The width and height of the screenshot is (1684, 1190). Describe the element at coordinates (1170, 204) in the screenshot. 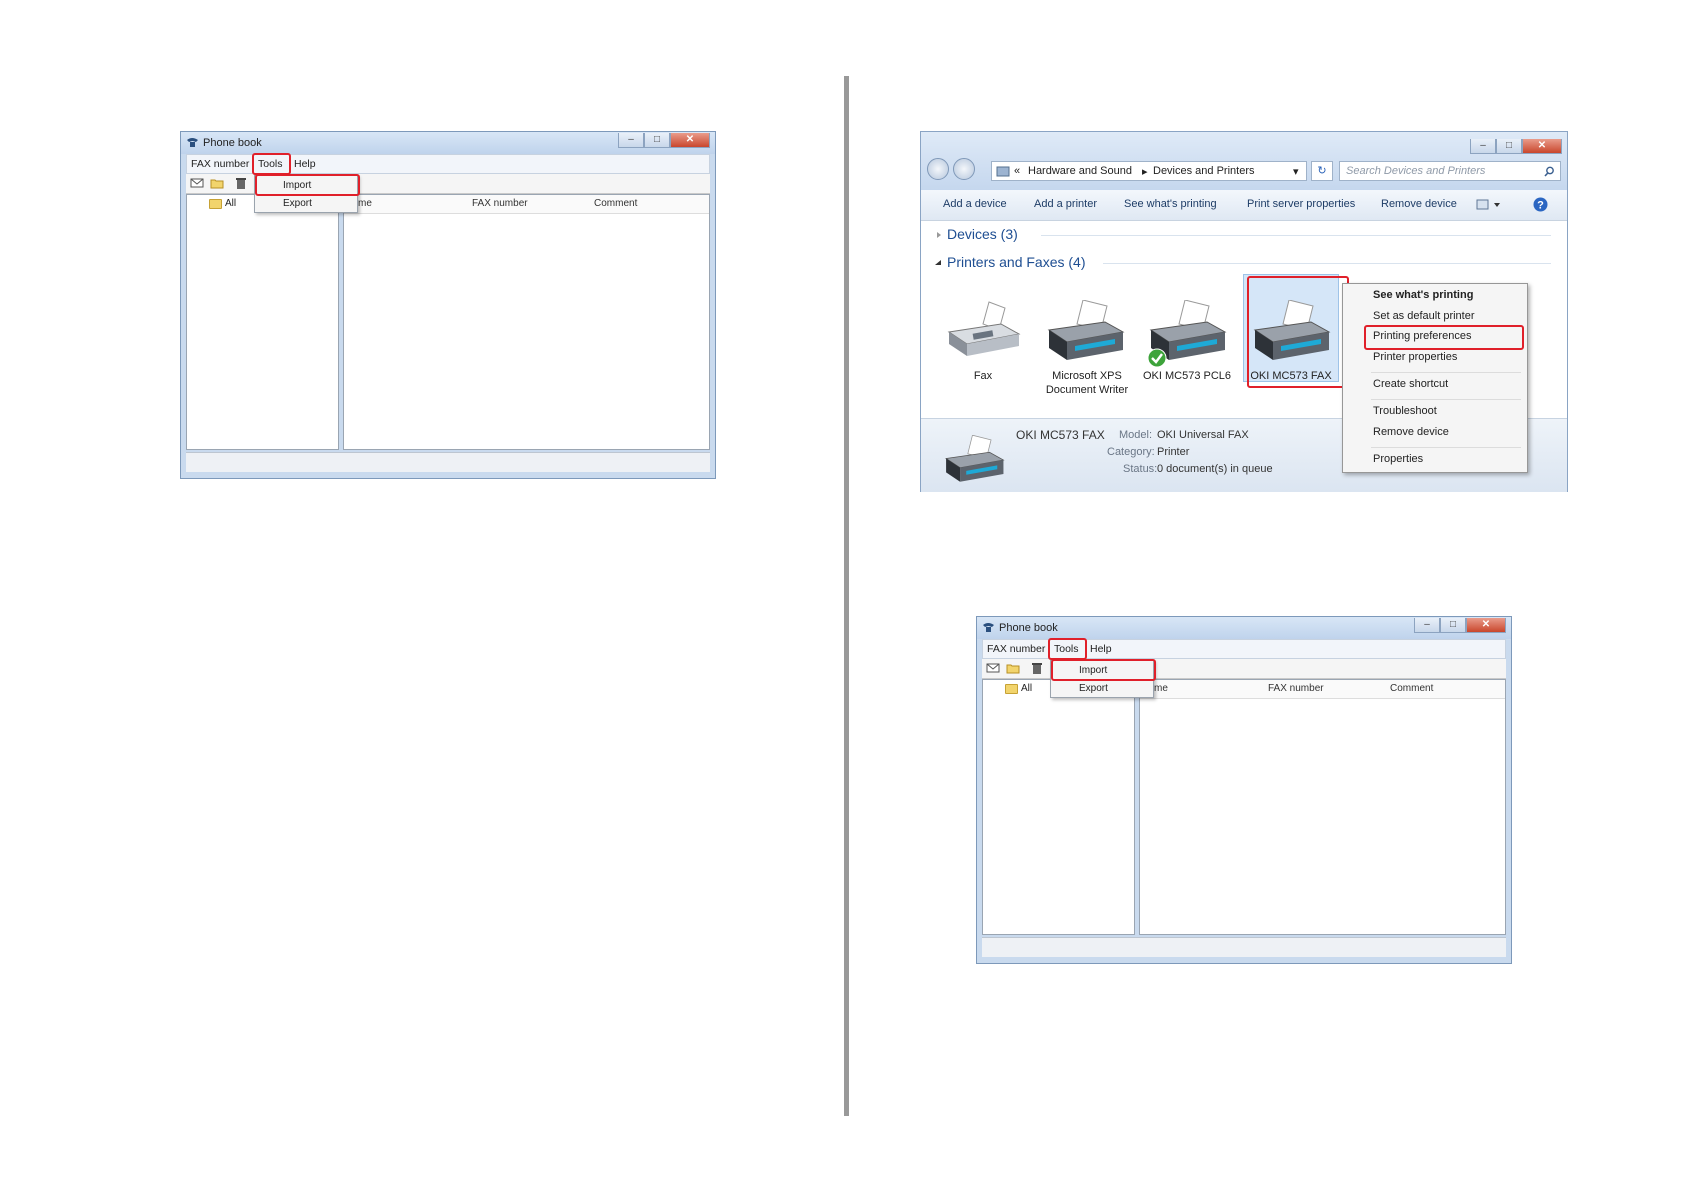

I see `cmd-see-whats-printing: See what's printing` at that location.